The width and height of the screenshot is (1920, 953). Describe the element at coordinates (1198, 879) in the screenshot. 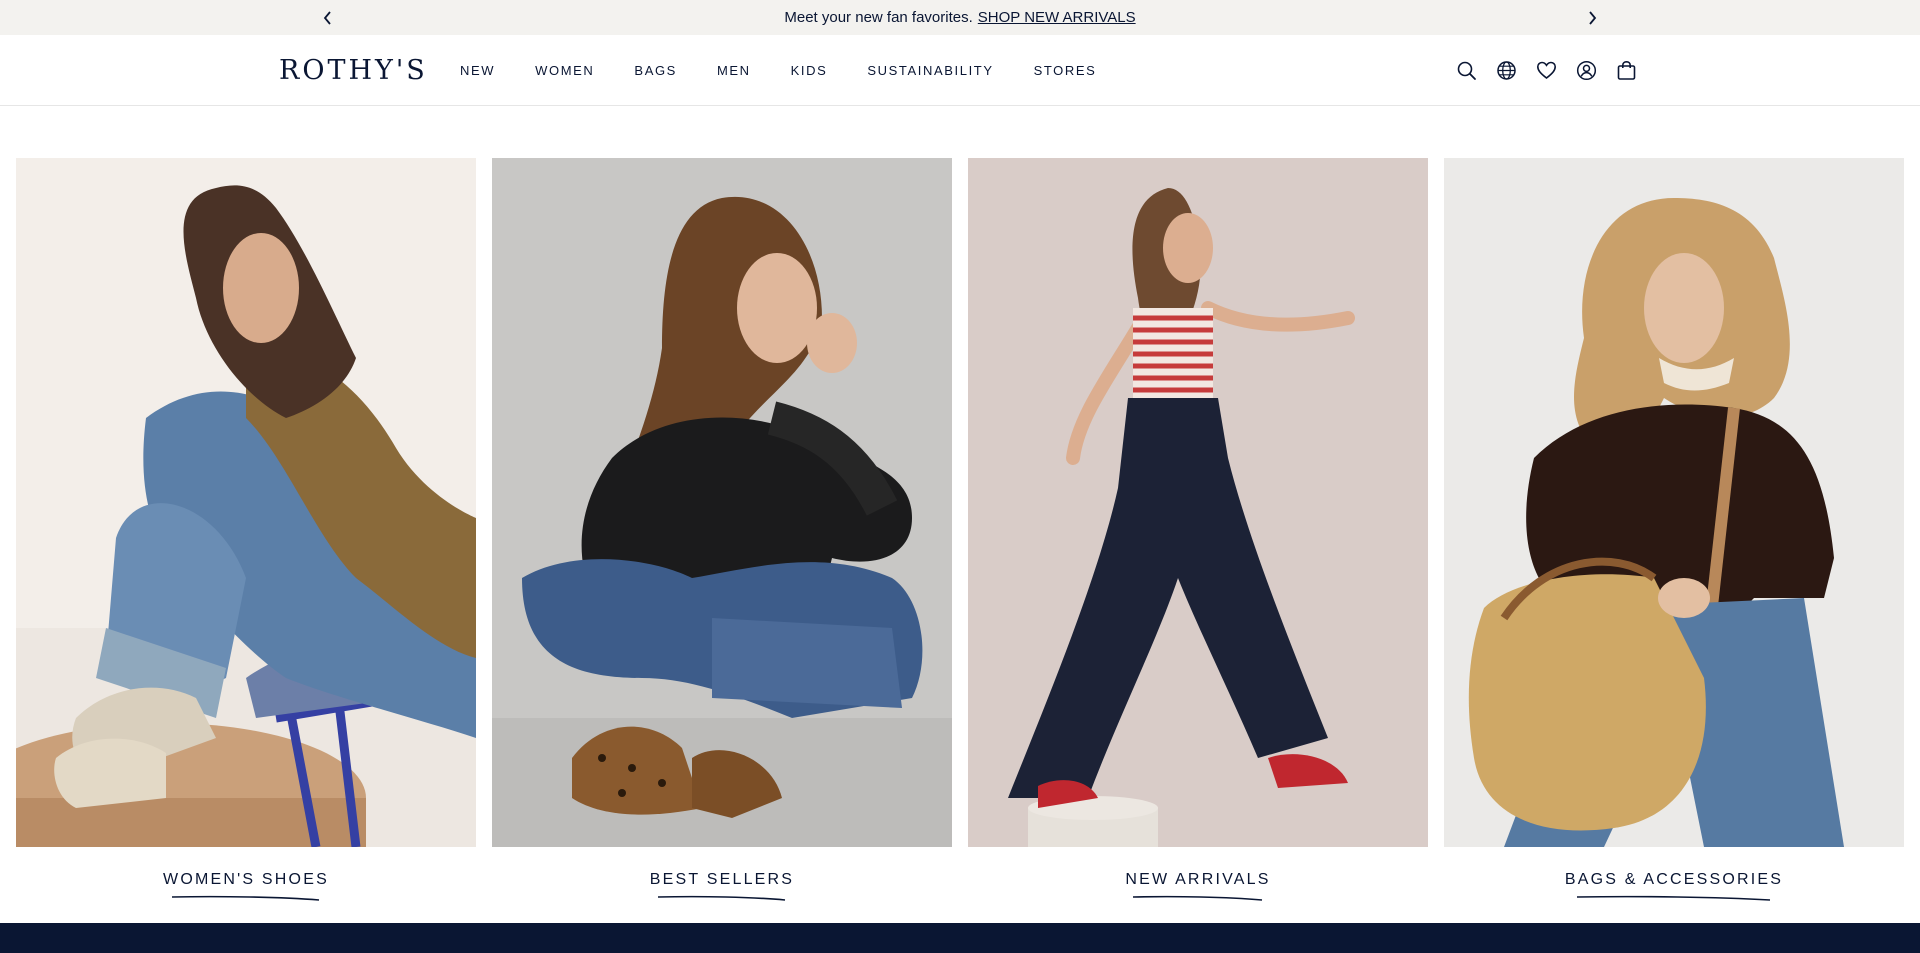

I see `new-arrivals-label: NEW ARRIVALS` at that location.